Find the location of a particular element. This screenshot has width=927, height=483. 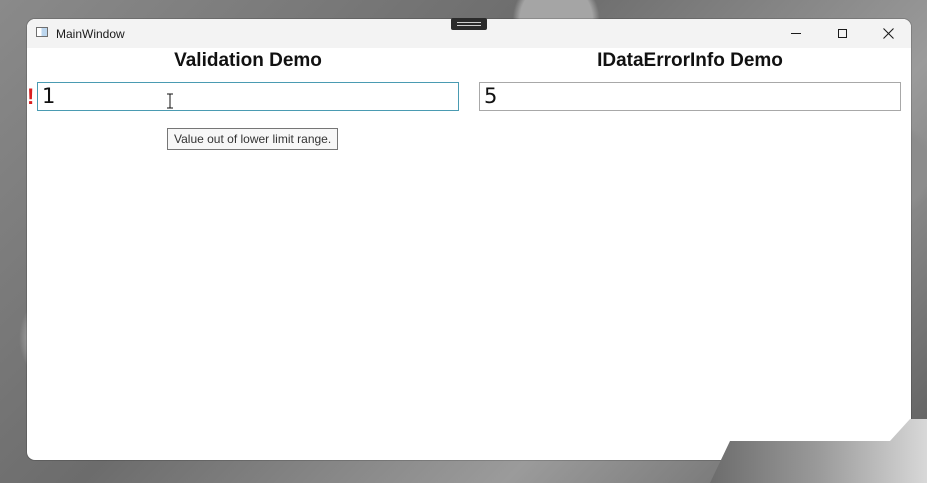

close-button is located at coordinates (888, 33).